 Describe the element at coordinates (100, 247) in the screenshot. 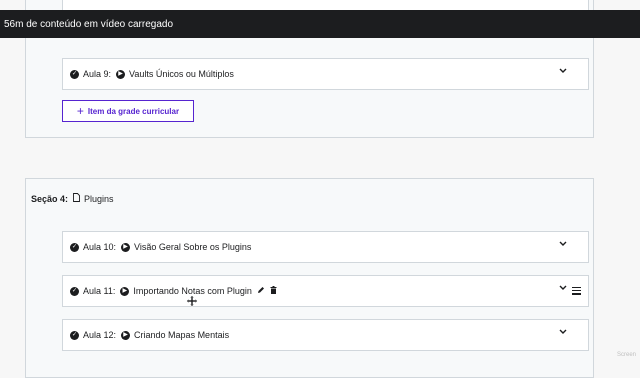

I see `lecture-number: Aula 10:` at that location.